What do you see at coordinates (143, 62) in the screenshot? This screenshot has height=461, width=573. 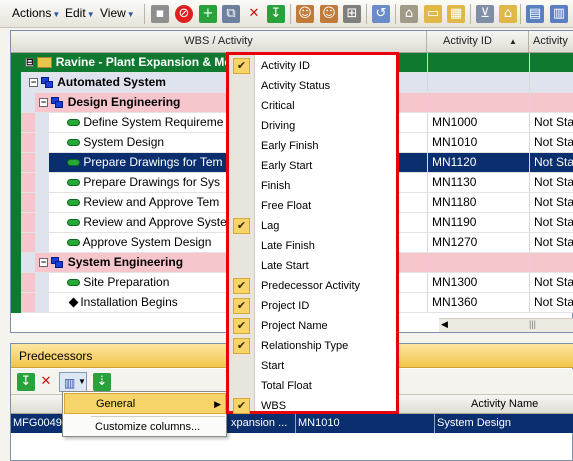 I see `row-name: Ravine - Plant Expansion & Mo` at bounding box center [143, 62].